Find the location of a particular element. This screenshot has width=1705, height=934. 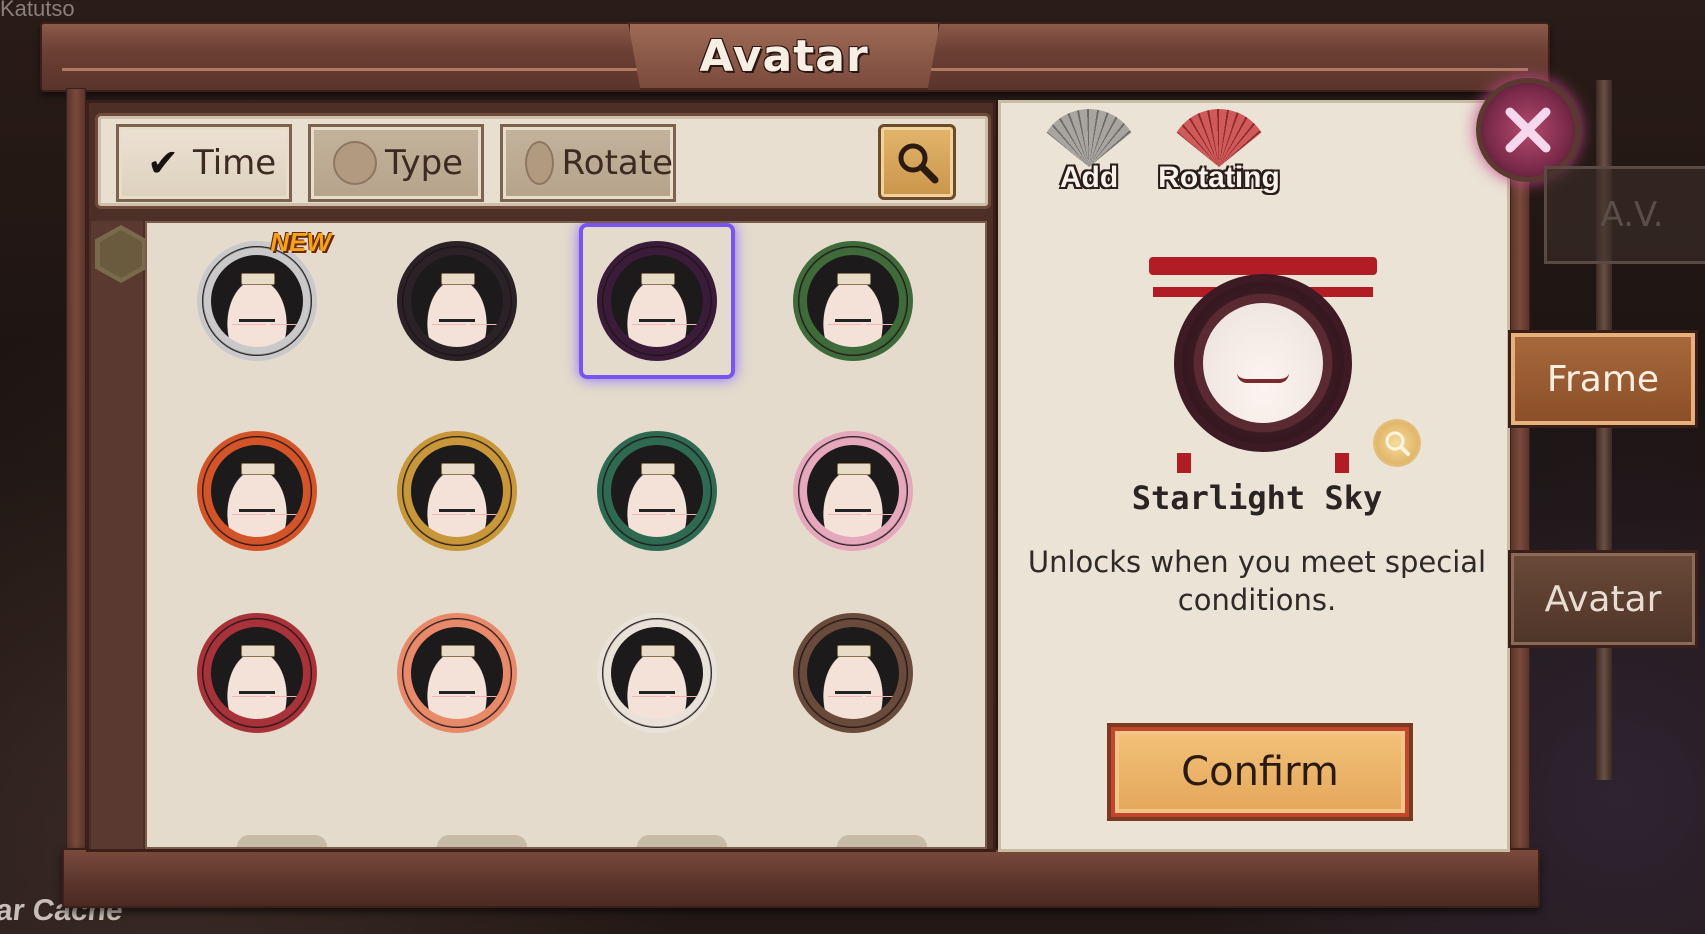

confirm-button: Confirm is located at coordinates (1260, 772).